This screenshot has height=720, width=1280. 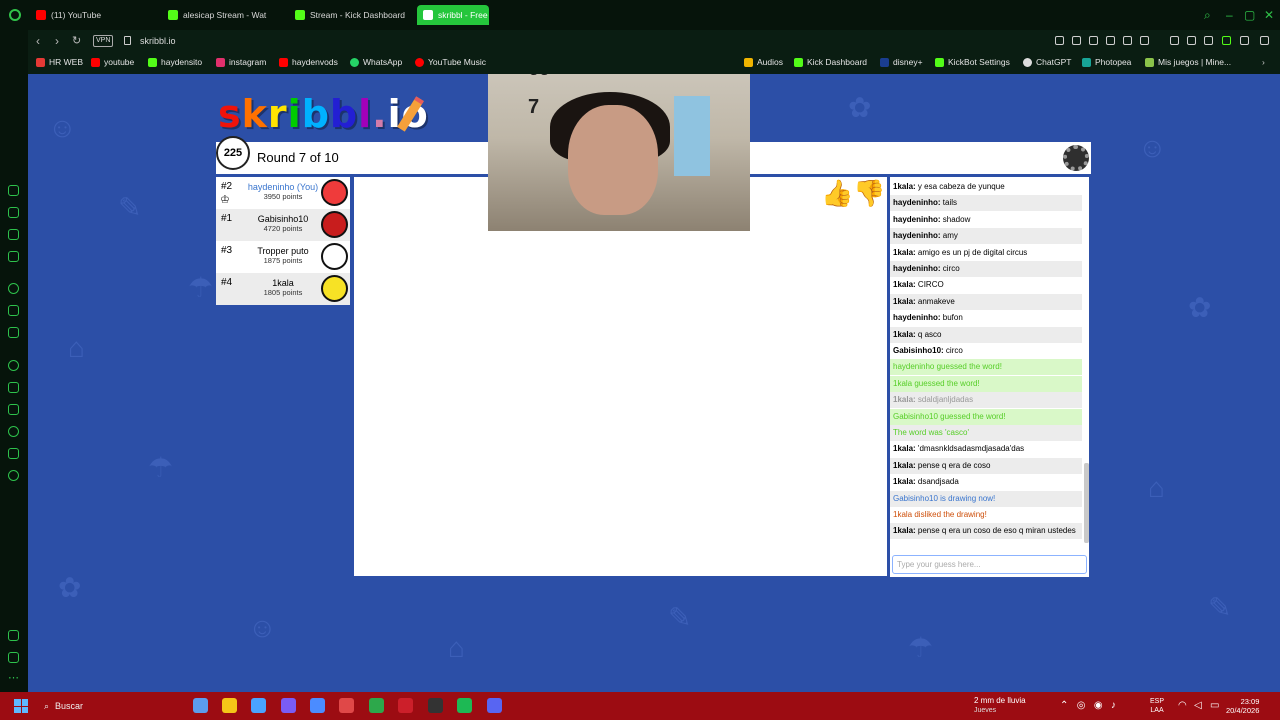 I want to click on player-rank: #3, so click(x=227, y=250).